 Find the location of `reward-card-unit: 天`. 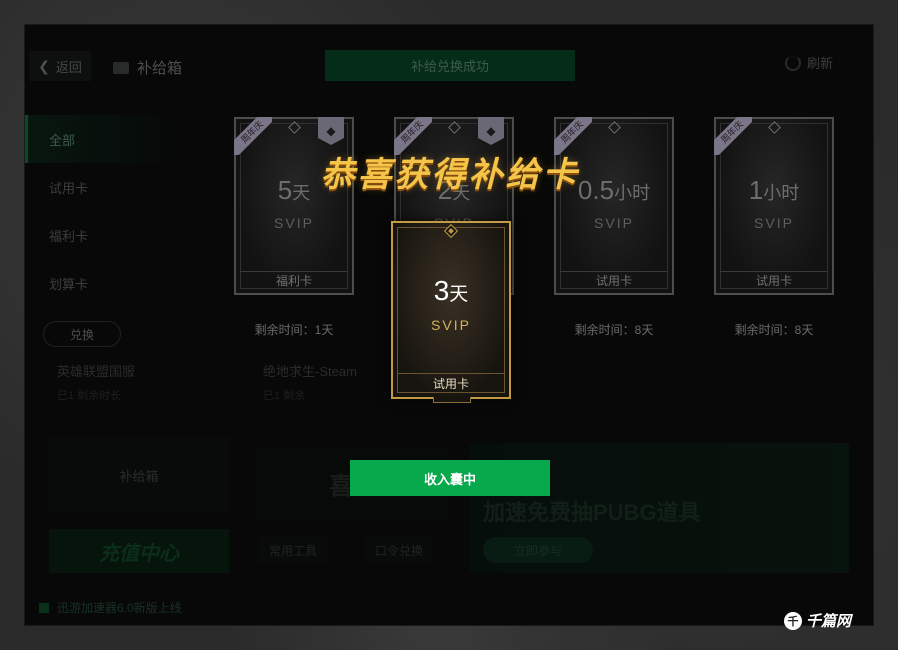

reward-card-unit: 天 is located at coordinates (459, 294).